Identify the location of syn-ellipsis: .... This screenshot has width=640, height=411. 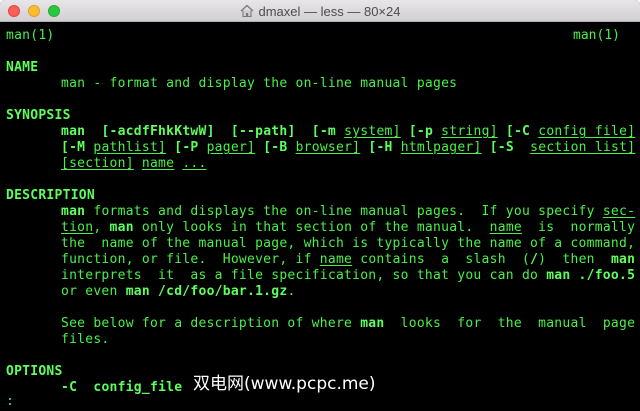
(194, 163).